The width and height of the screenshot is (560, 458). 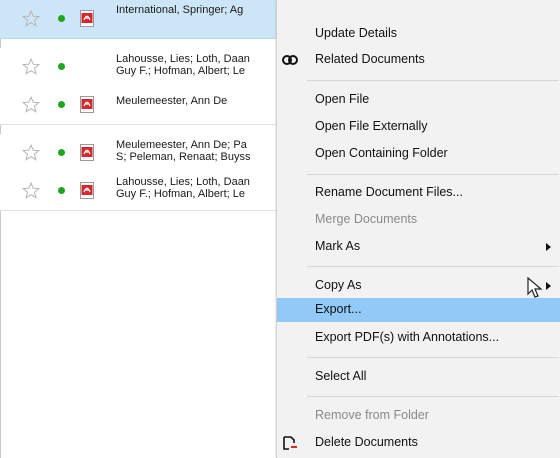 I want to click on menu-item-open-containing-folder: Open Containing Folder, so click(x=418, y=154).